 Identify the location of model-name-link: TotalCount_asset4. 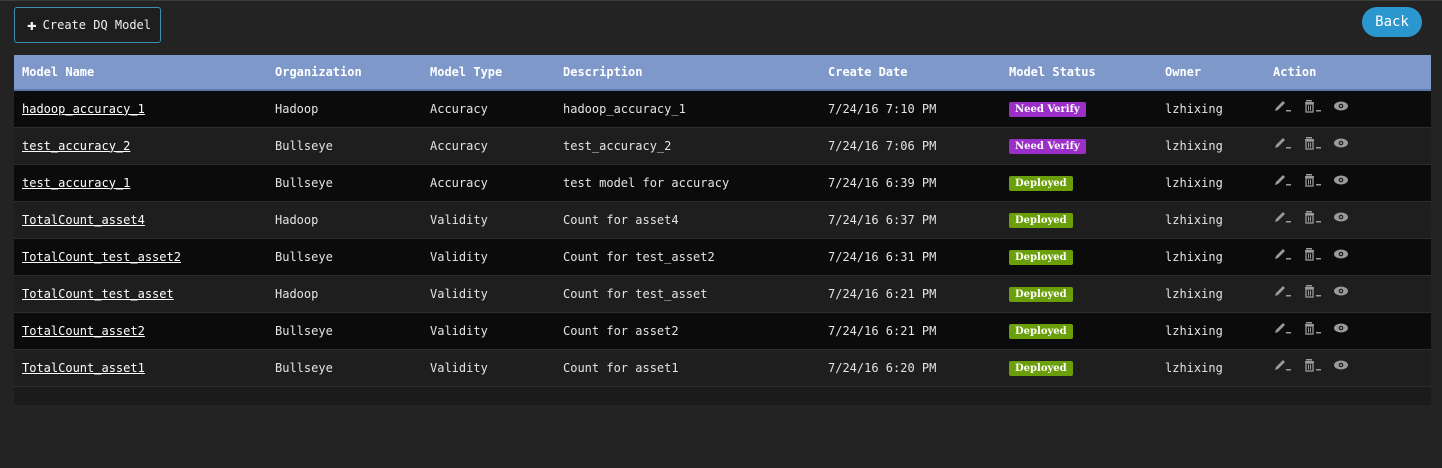
(83, 220).